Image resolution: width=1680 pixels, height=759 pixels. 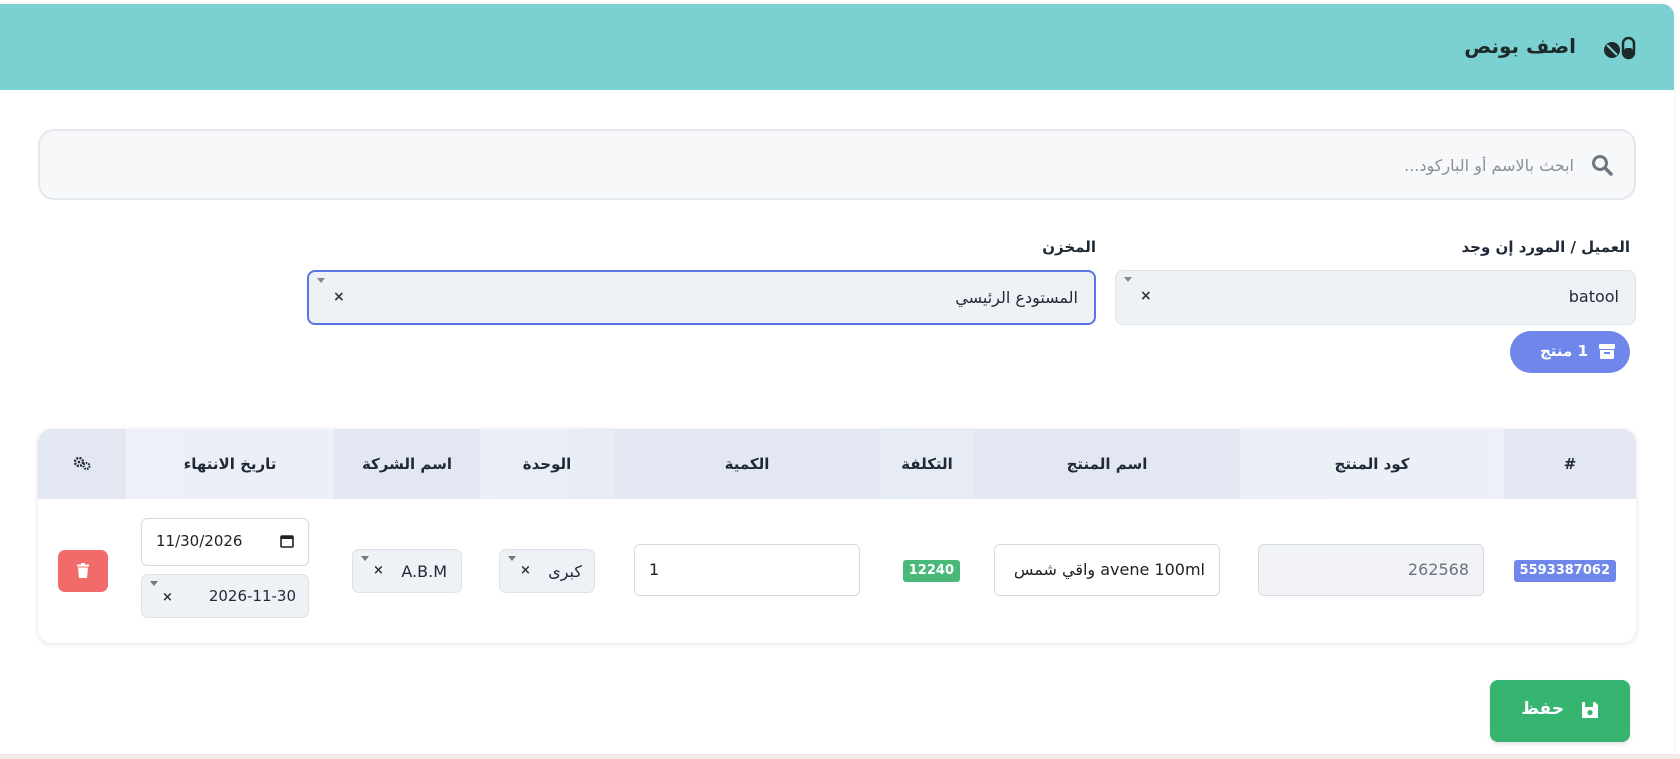 What do you see at coordinates (837, 47) in the screenshot?
I see `card-header: اضف بونص` at bounding box center [837, 47].